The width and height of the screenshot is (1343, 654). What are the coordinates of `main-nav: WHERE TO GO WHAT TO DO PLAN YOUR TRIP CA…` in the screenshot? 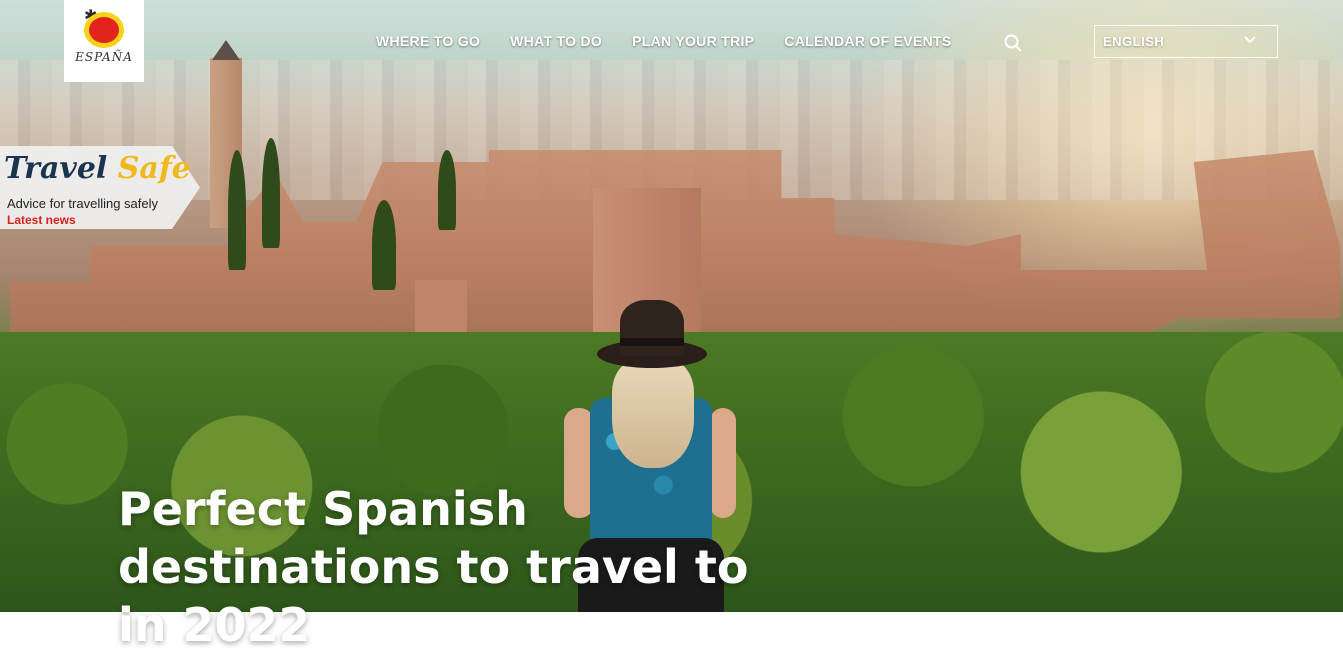 It's located at (663, 41).